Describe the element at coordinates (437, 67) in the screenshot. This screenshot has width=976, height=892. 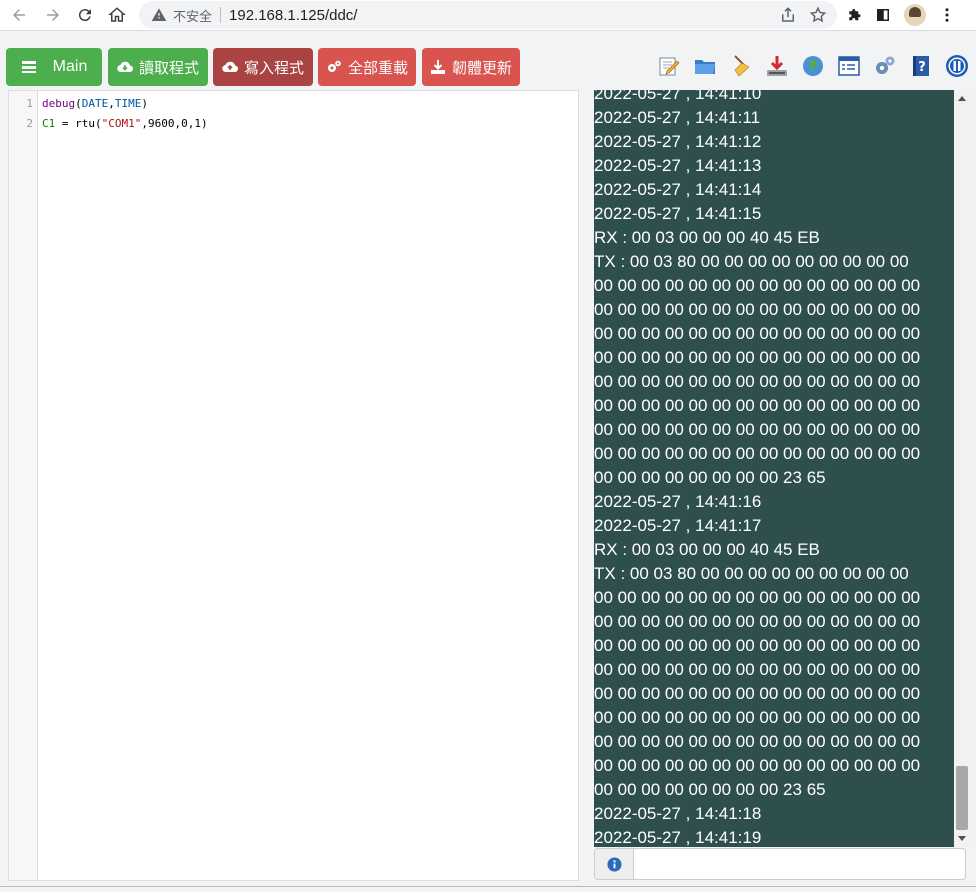
I see `download-tray-icon` at that location.